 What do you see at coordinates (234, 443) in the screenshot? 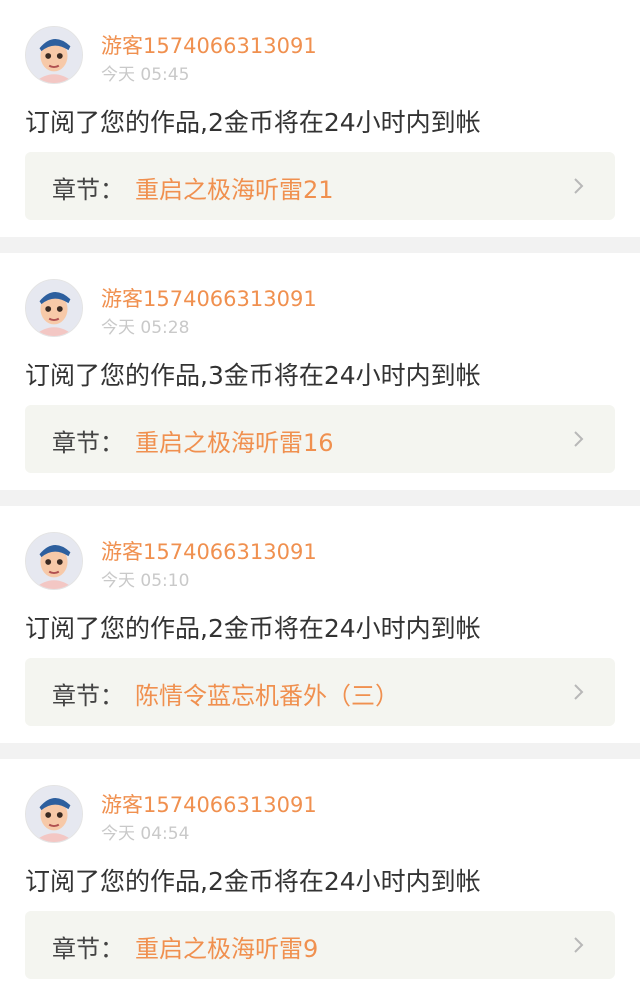
I see `chapter-title: 重启之极海听雷16` at bounding box center [234, 443].